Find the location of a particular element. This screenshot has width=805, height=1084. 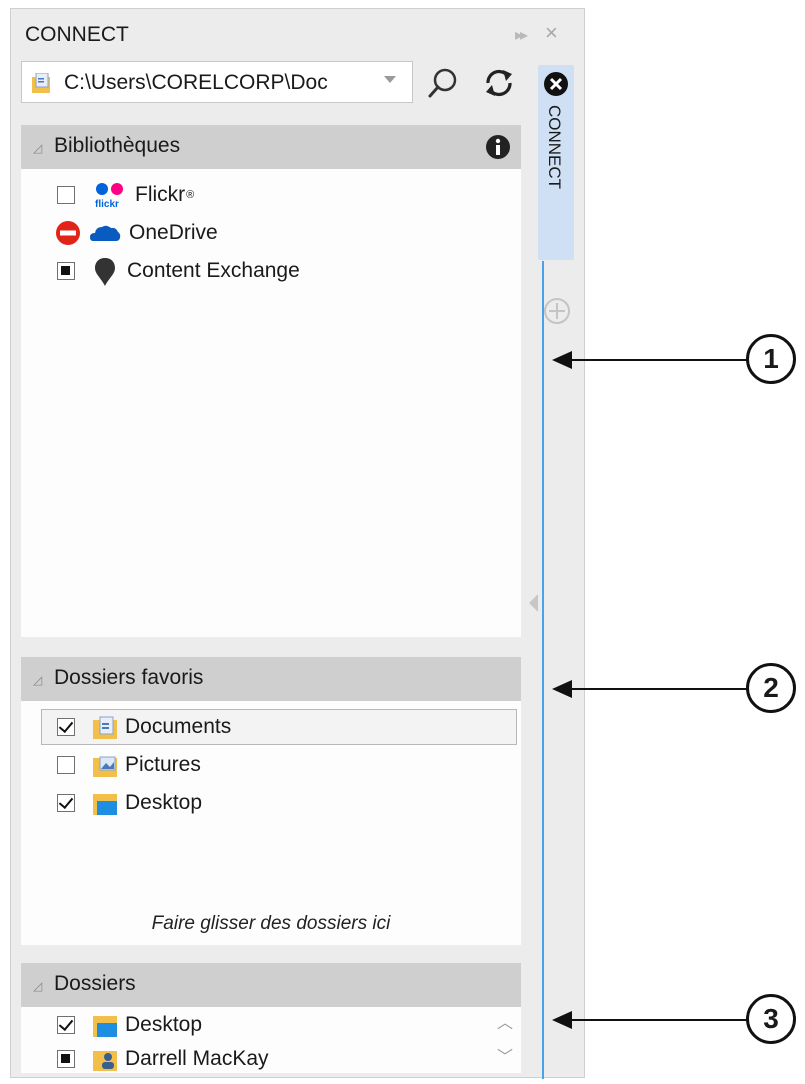

list-item: Content Exchange is located at coordinates (178, 271).